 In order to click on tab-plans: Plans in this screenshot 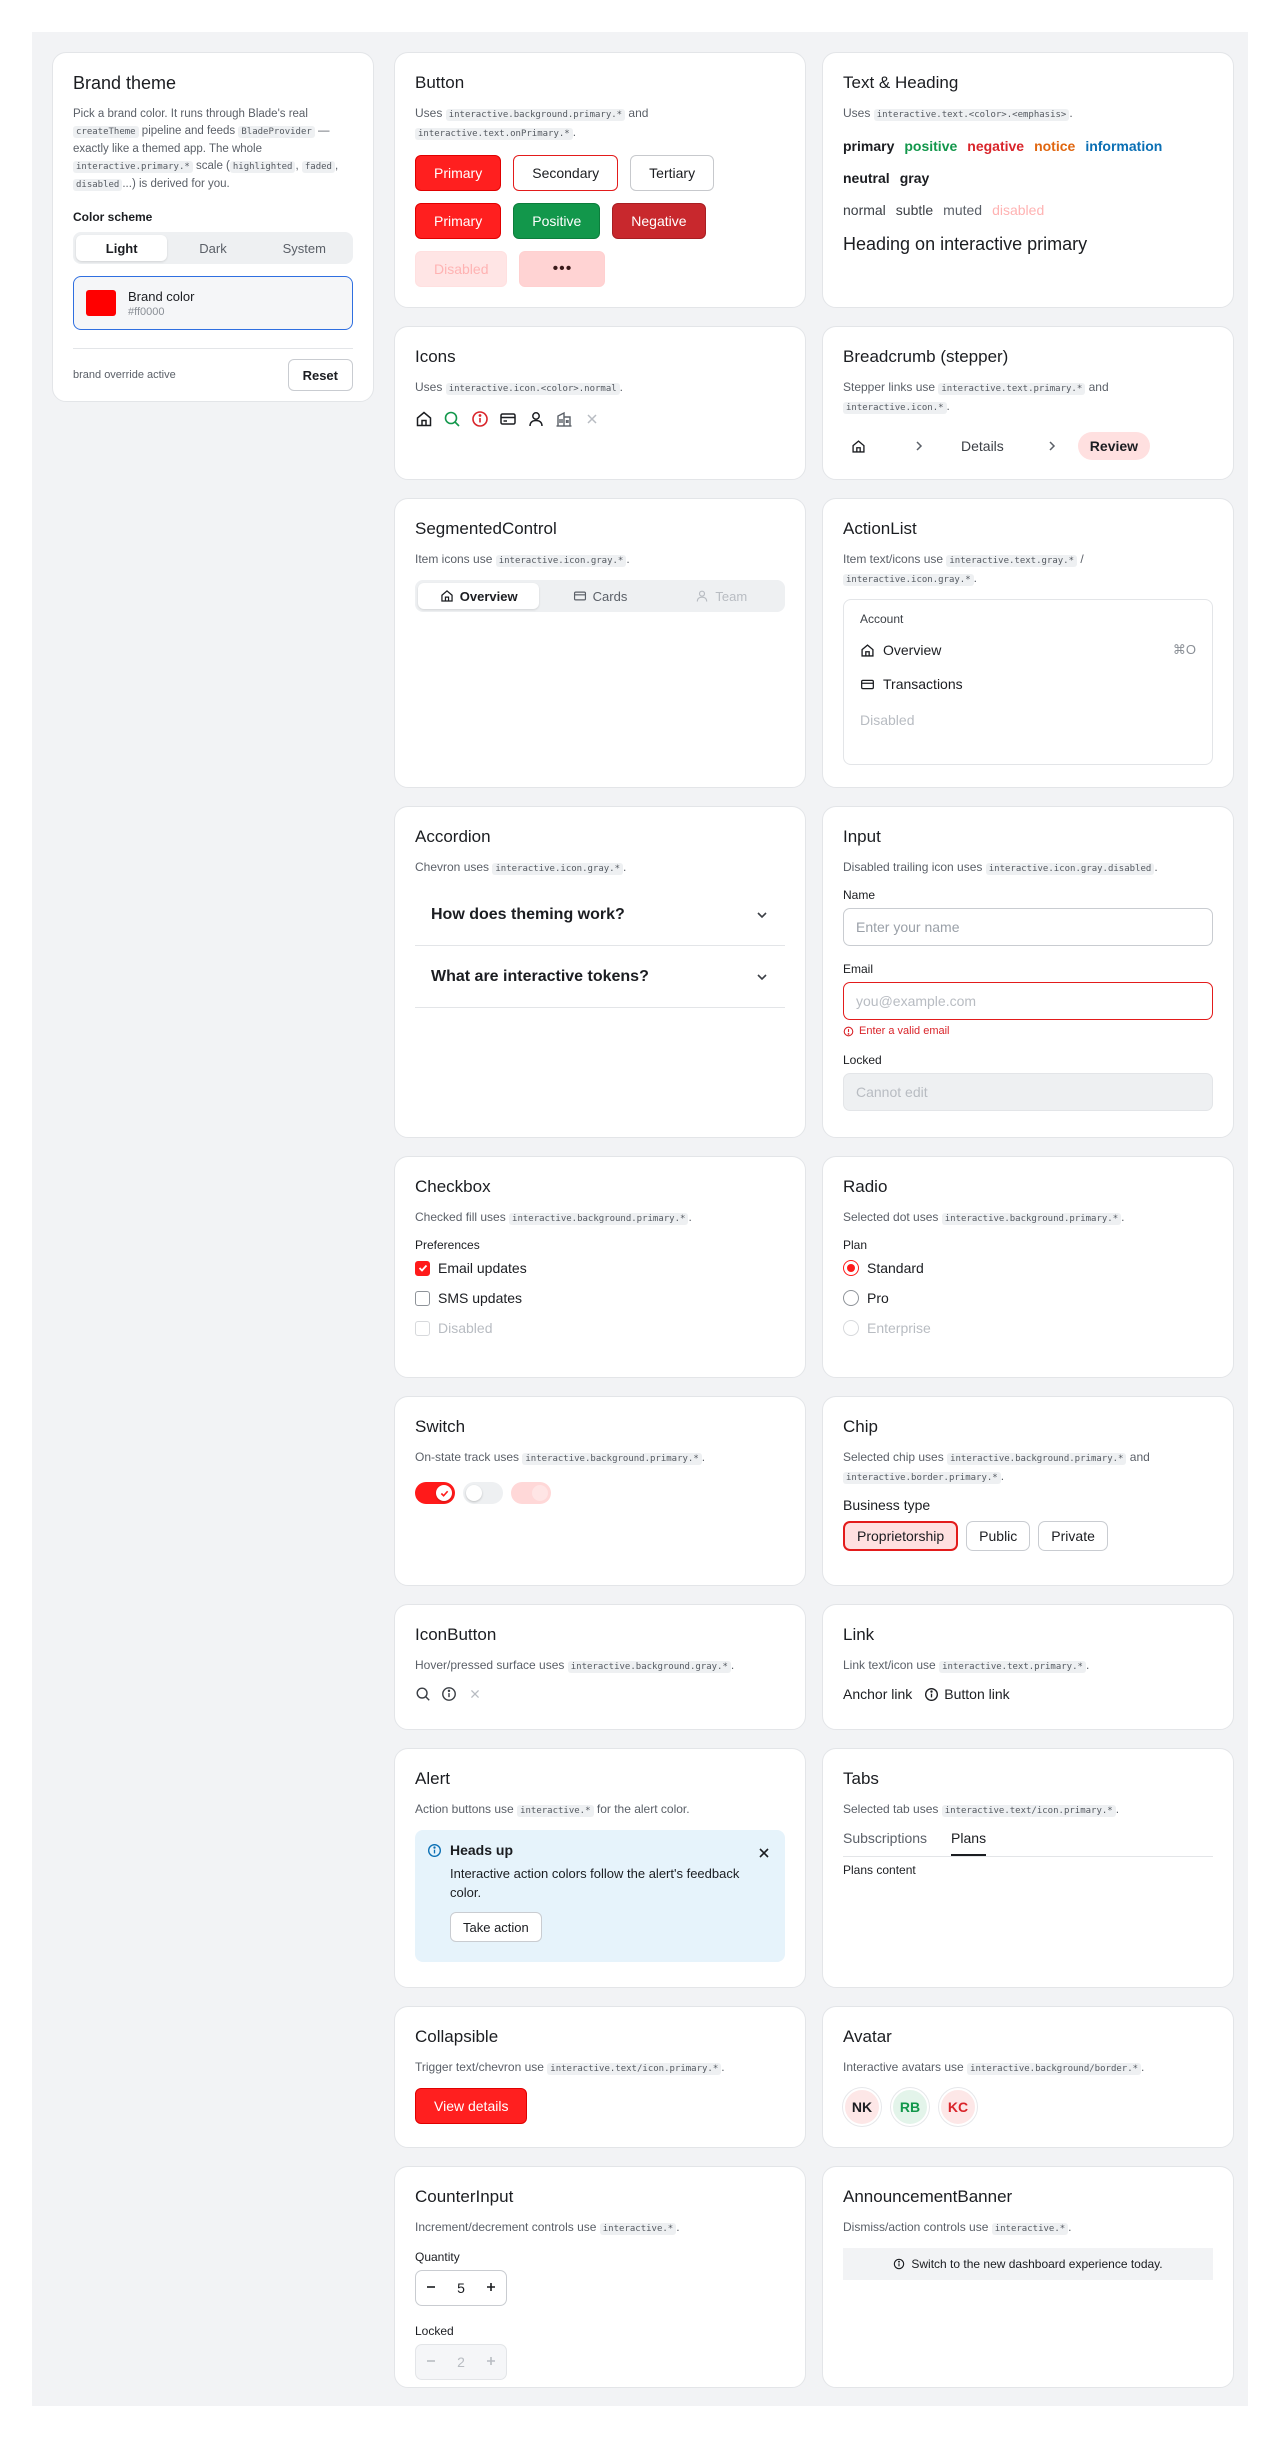, I will do `click(969, 1843)`.